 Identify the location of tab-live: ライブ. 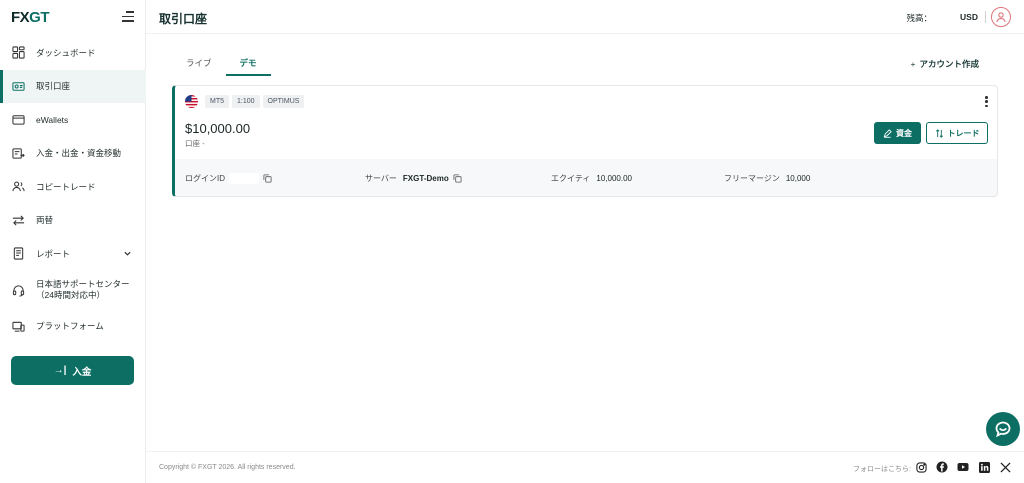
(199, 64).